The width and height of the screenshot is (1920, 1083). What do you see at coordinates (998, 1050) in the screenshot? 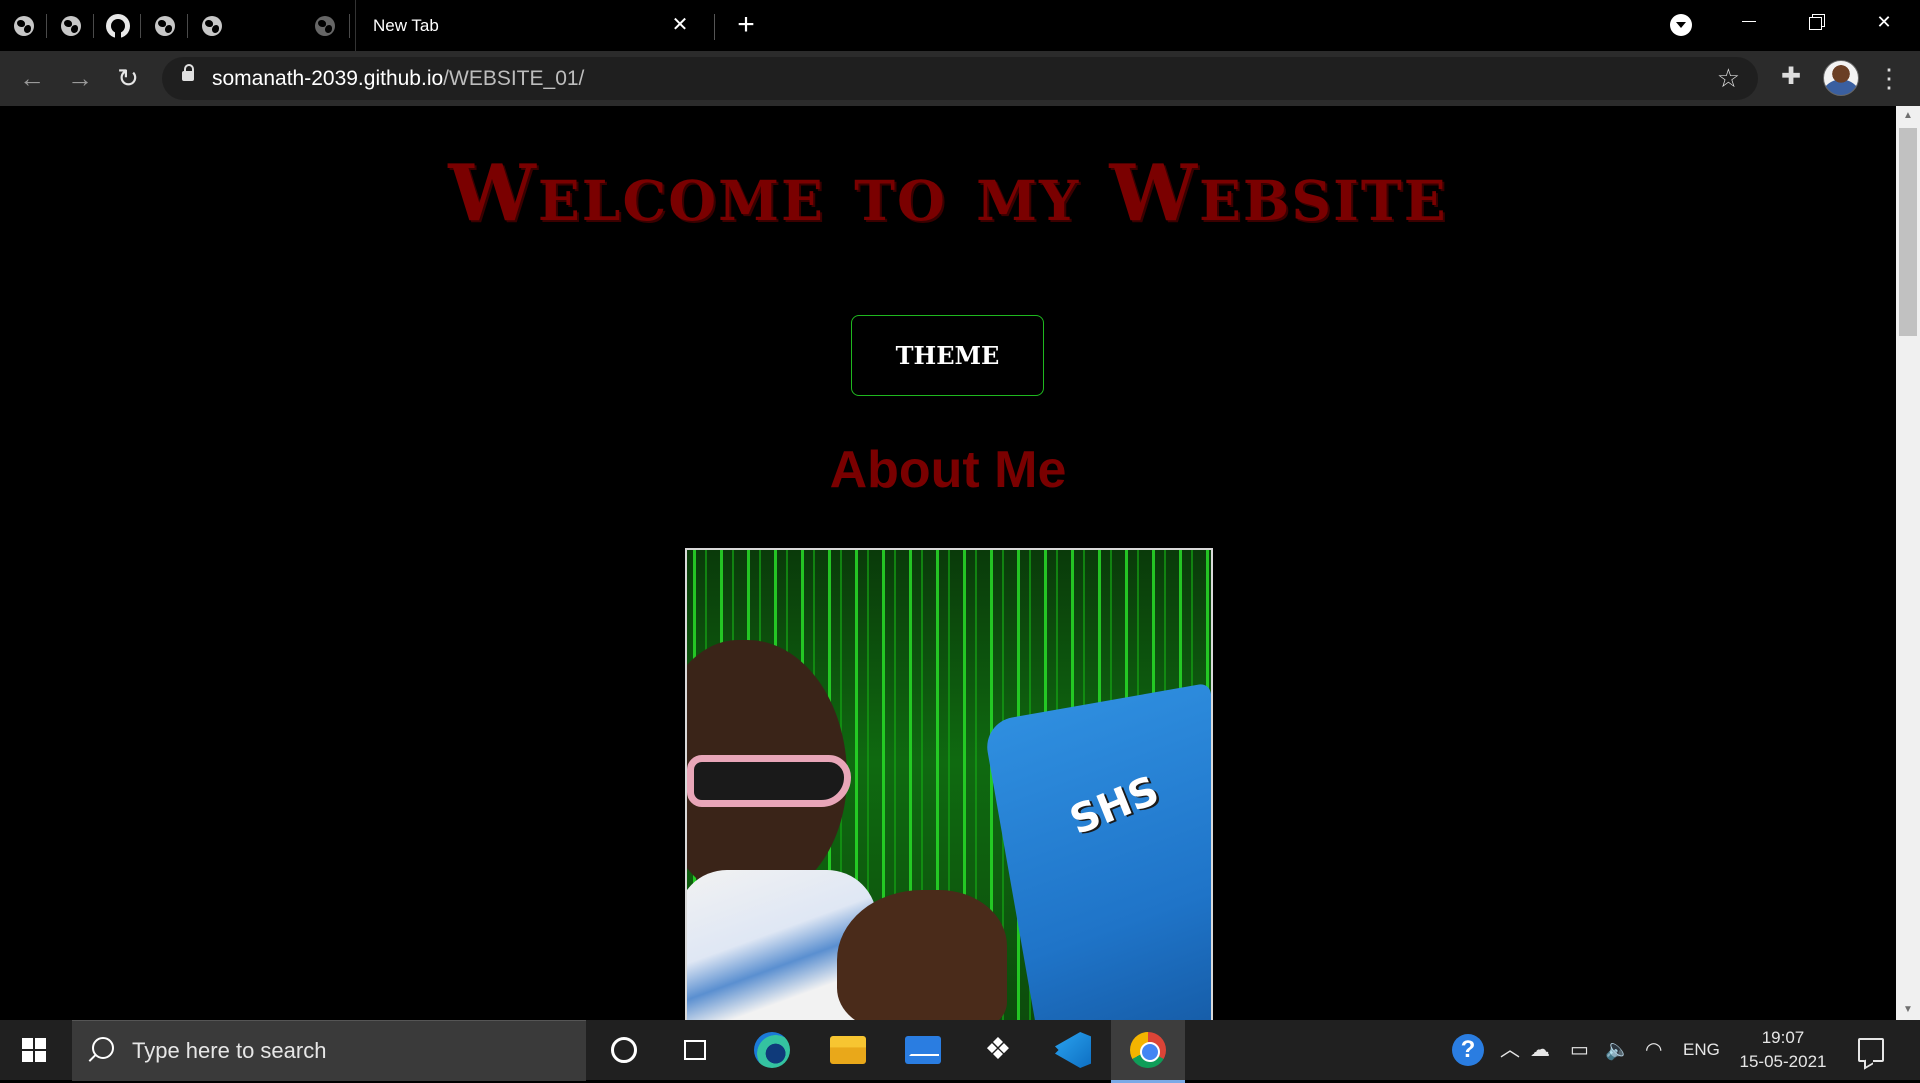
I see `dropbox-icon: ❖` at bounding box center [998, 1050].